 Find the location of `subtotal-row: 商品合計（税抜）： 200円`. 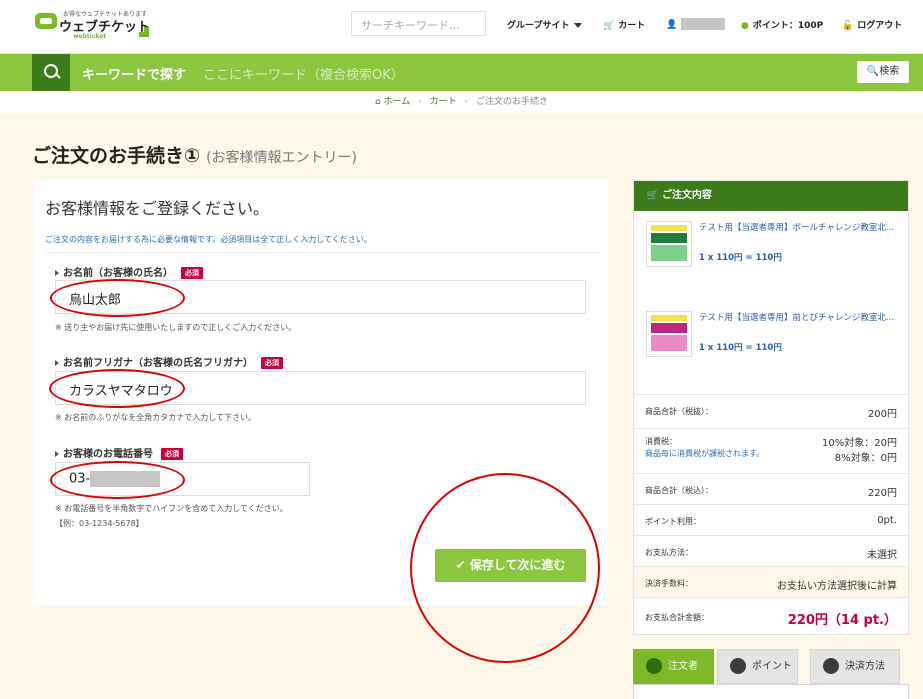

subtotal-row: 商品合計（税抜）： 200円 is located at coordinates (771, 411).